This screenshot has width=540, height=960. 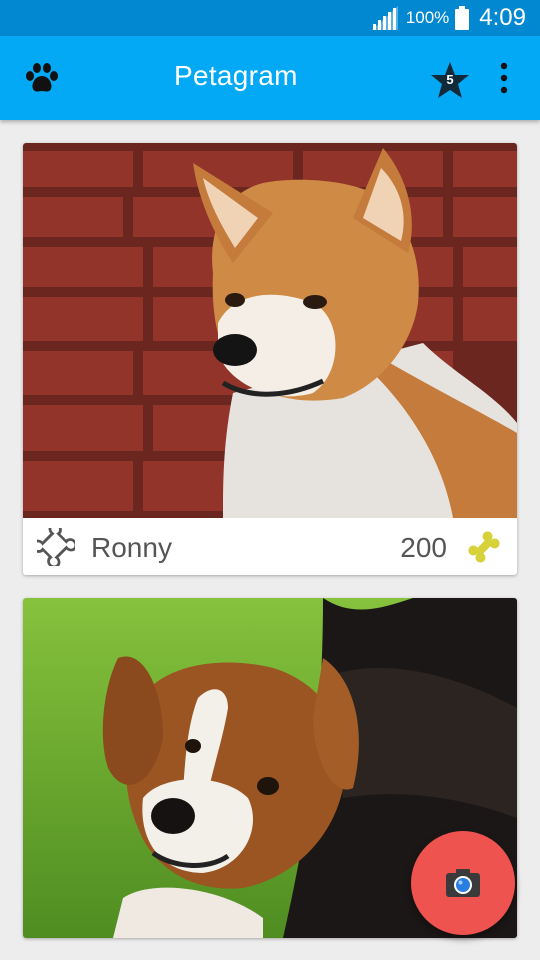 What do you see at coordinates (484, 547) in the screenshot?
I see `bone-icon` at bounding box center [484, 547].